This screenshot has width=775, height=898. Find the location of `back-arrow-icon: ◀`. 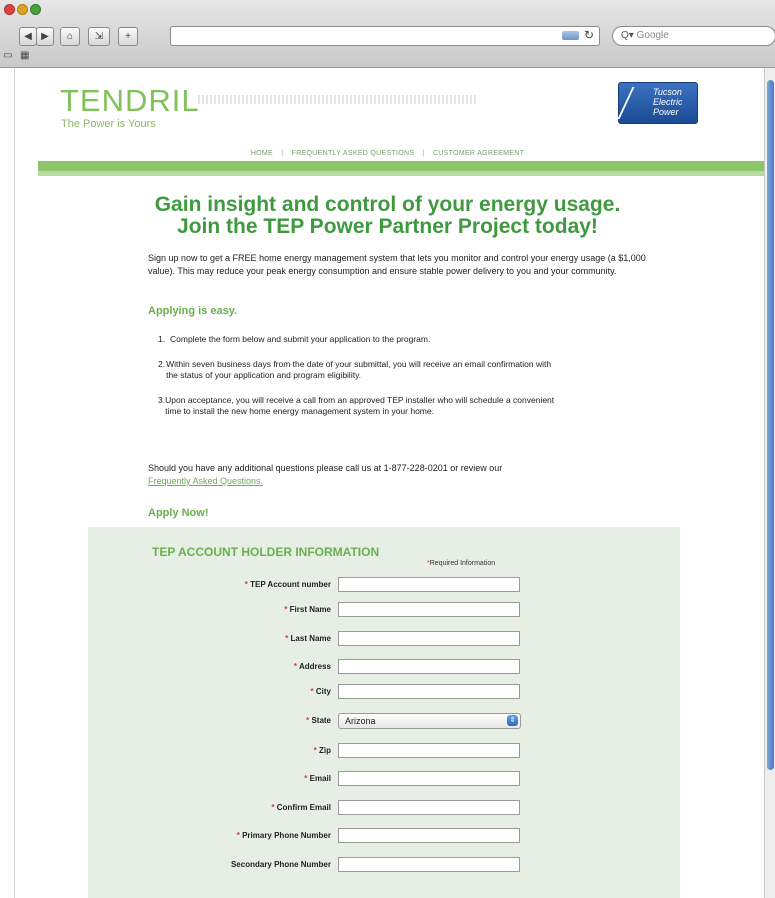

back-arrow-icon: ◀ is located at coordinates (28, 36).